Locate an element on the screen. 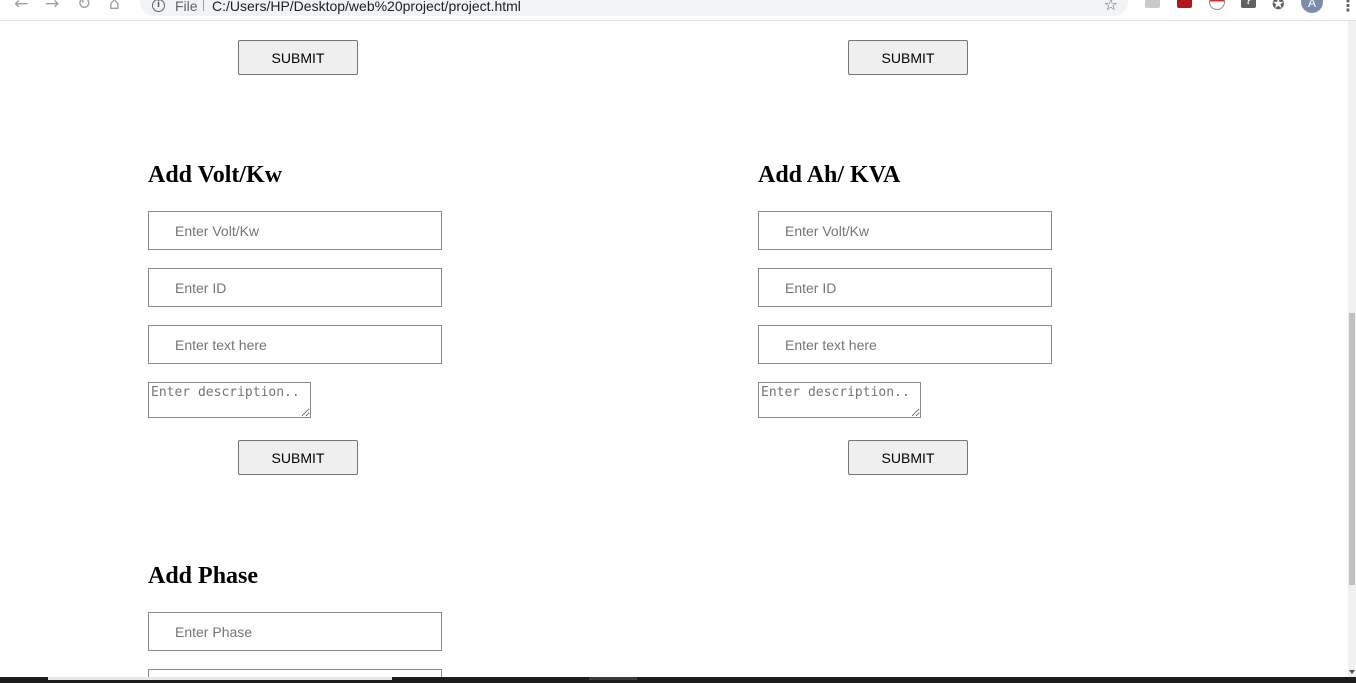  volt-submit-button: SUBMIT is located at coordinates (298, 457).